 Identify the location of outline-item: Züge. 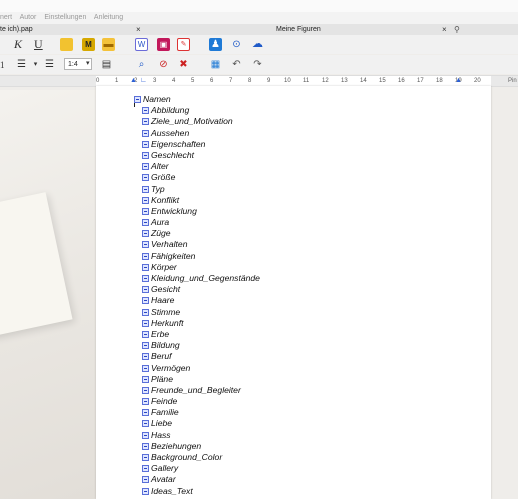
(201, 233).